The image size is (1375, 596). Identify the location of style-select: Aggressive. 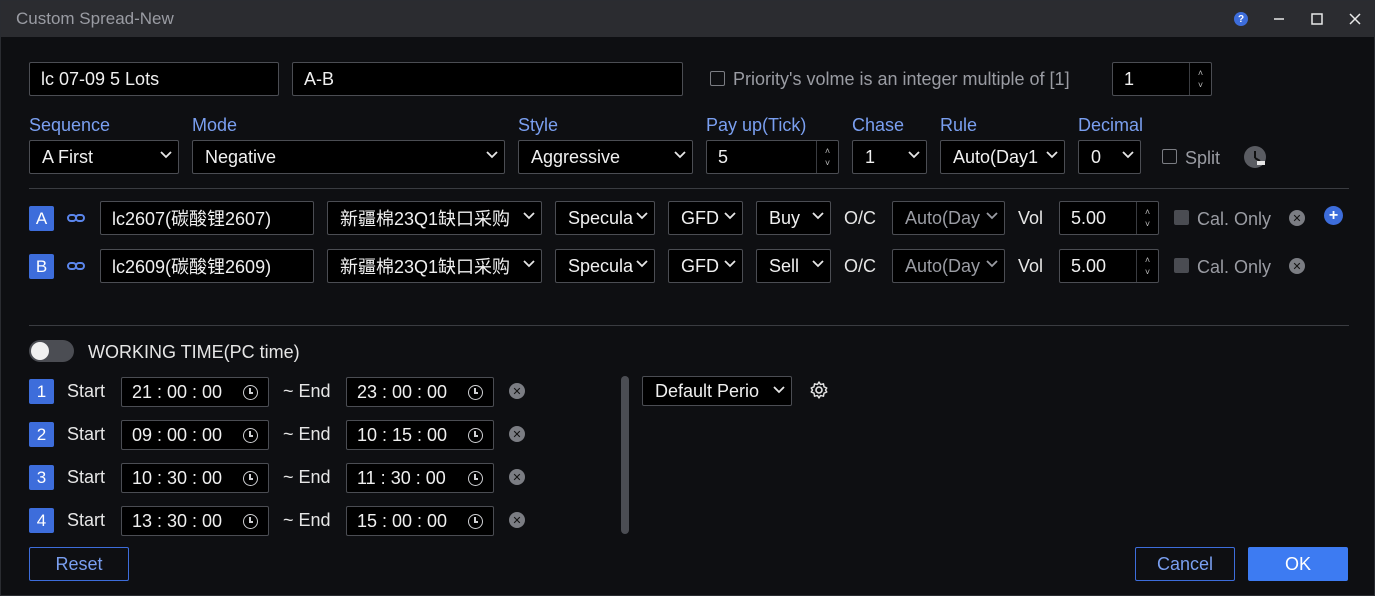
(605, 157).